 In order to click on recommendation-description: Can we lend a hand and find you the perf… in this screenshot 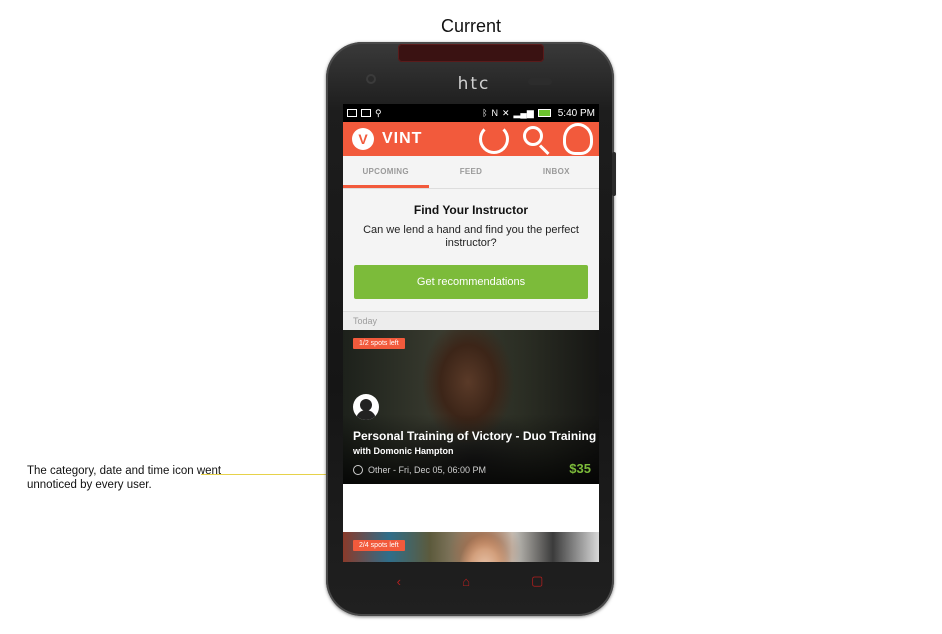, I will do `click(471, 236)`.